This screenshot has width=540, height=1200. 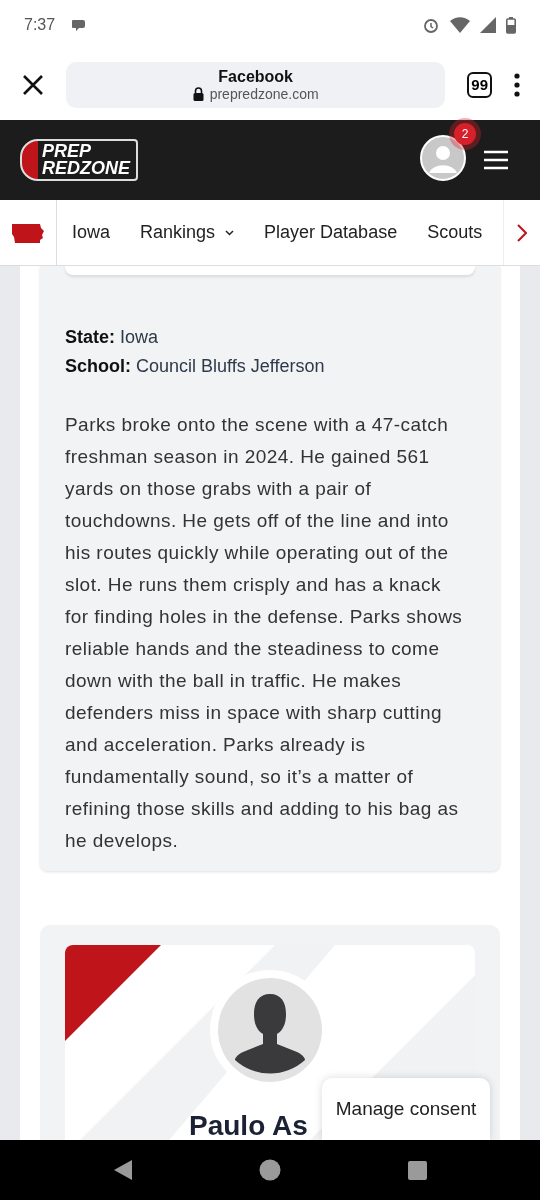 I want to click on profile-fact: State: Iowa, so click(x=112, y=337).